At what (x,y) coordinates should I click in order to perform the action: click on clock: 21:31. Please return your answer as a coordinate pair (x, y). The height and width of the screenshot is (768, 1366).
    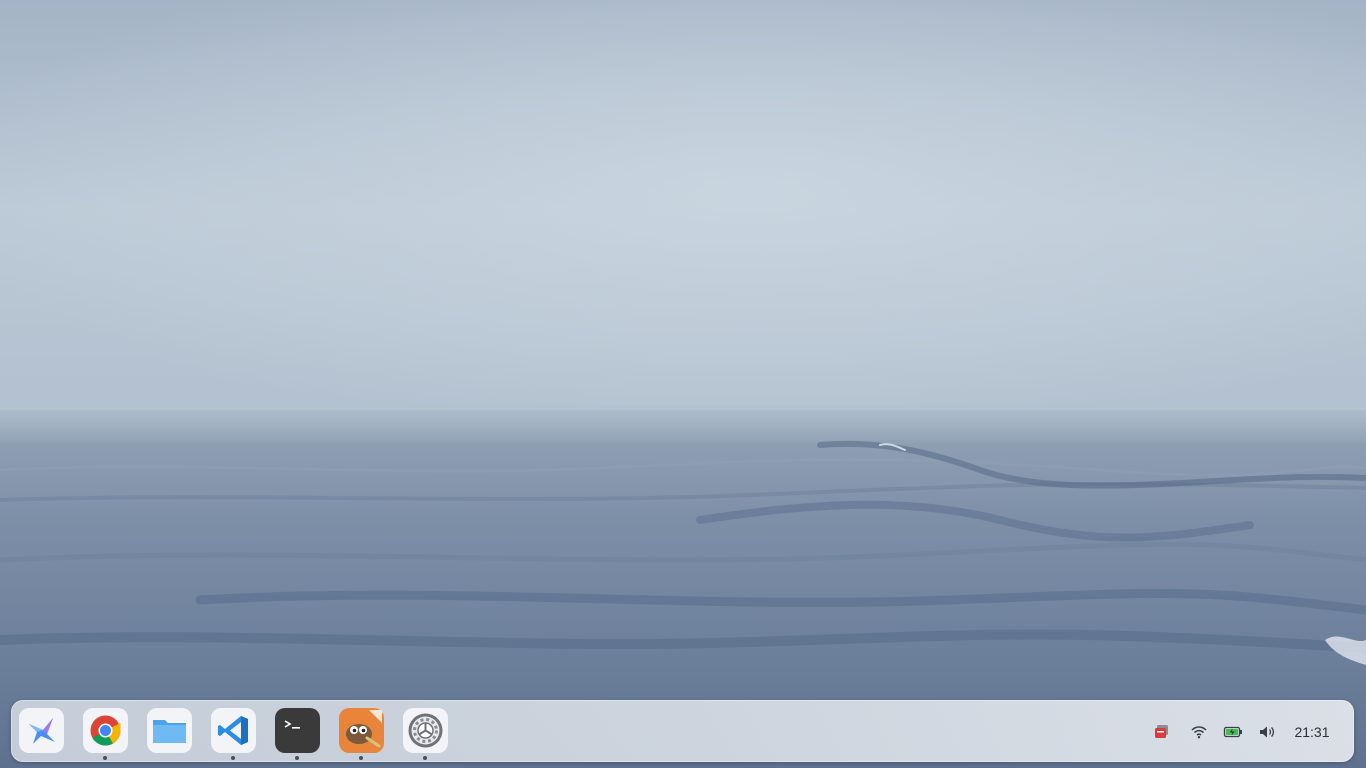
    Looking at the image, I should click on (1312, 732).